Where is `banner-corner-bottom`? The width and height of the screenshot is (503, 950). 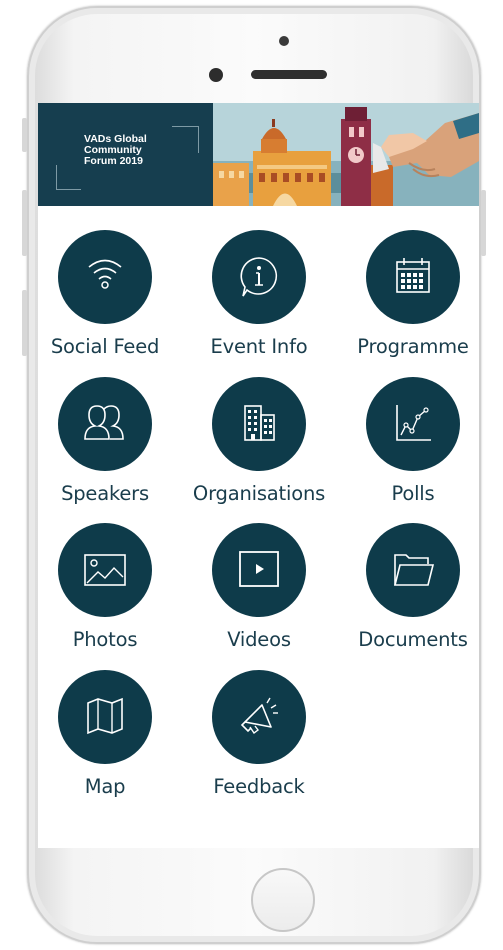 banner-corner-bottom is located at coordinates (68, 177).